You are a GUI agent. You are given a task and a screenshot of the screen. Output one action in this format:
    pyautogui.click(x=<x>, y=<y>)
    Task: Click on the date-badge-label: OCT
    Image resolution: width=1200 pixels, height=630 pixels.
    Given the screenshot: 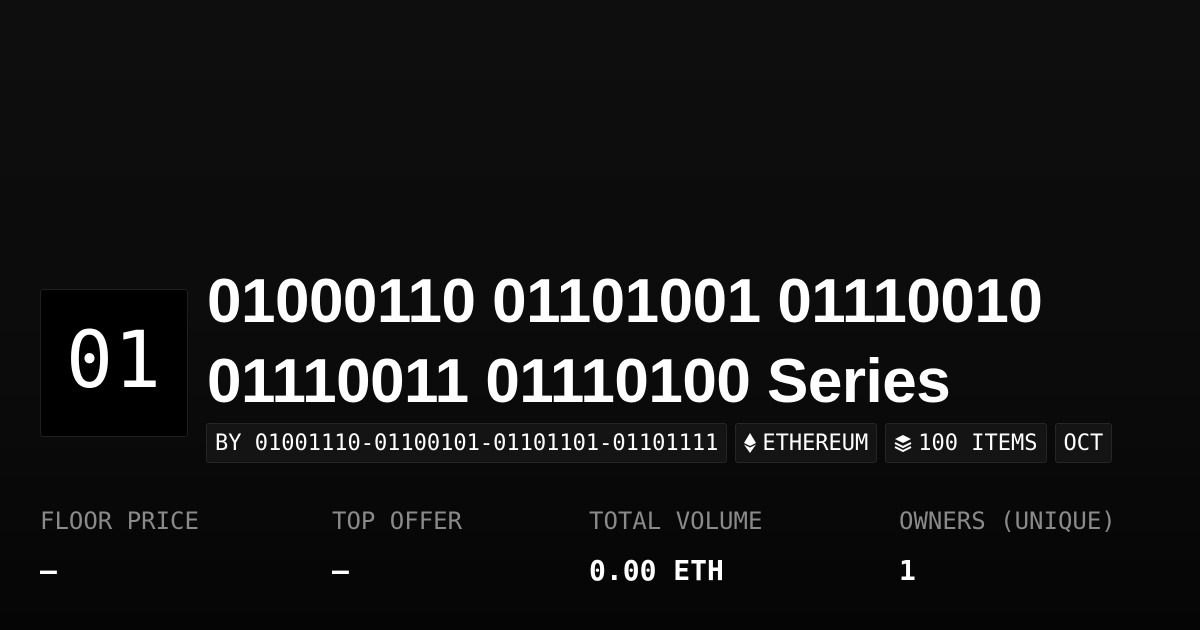 What is the action you would take?
    pyautogui.click(x=1083, y=443)
    